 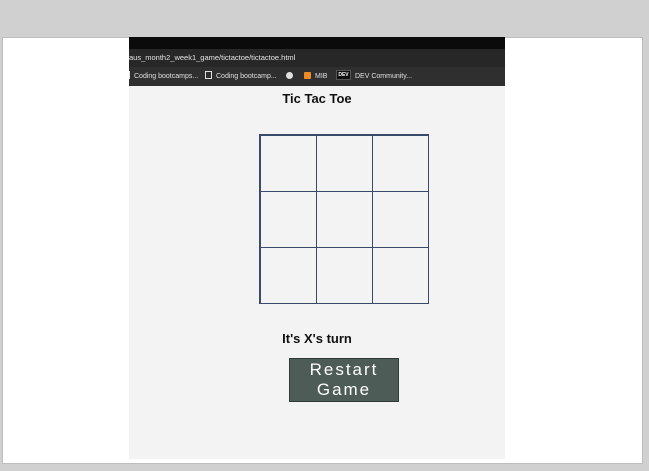 What do you see at coordinates (321, 76) in the screenshot?
I see `bookmark-label: MIB` at bounding box center [321, 76].